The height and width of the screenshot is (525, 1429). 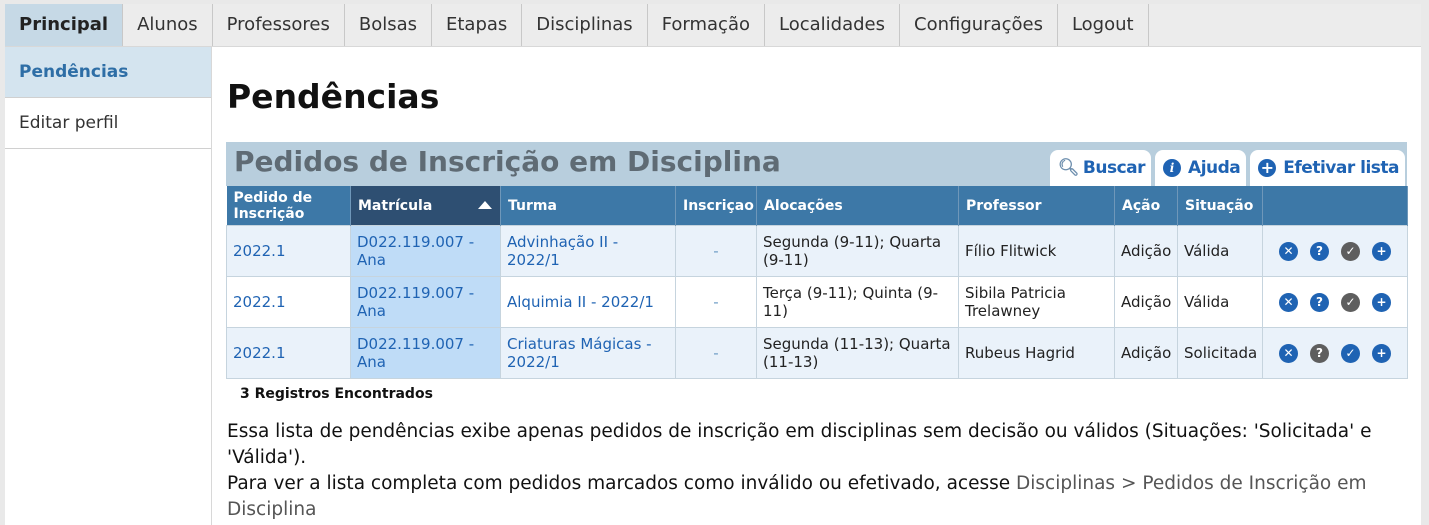 I want to click on panel-tabs: 🔍︎ Buscar i Ajuda + Efetivar lista, so click(x=1227, y=168).